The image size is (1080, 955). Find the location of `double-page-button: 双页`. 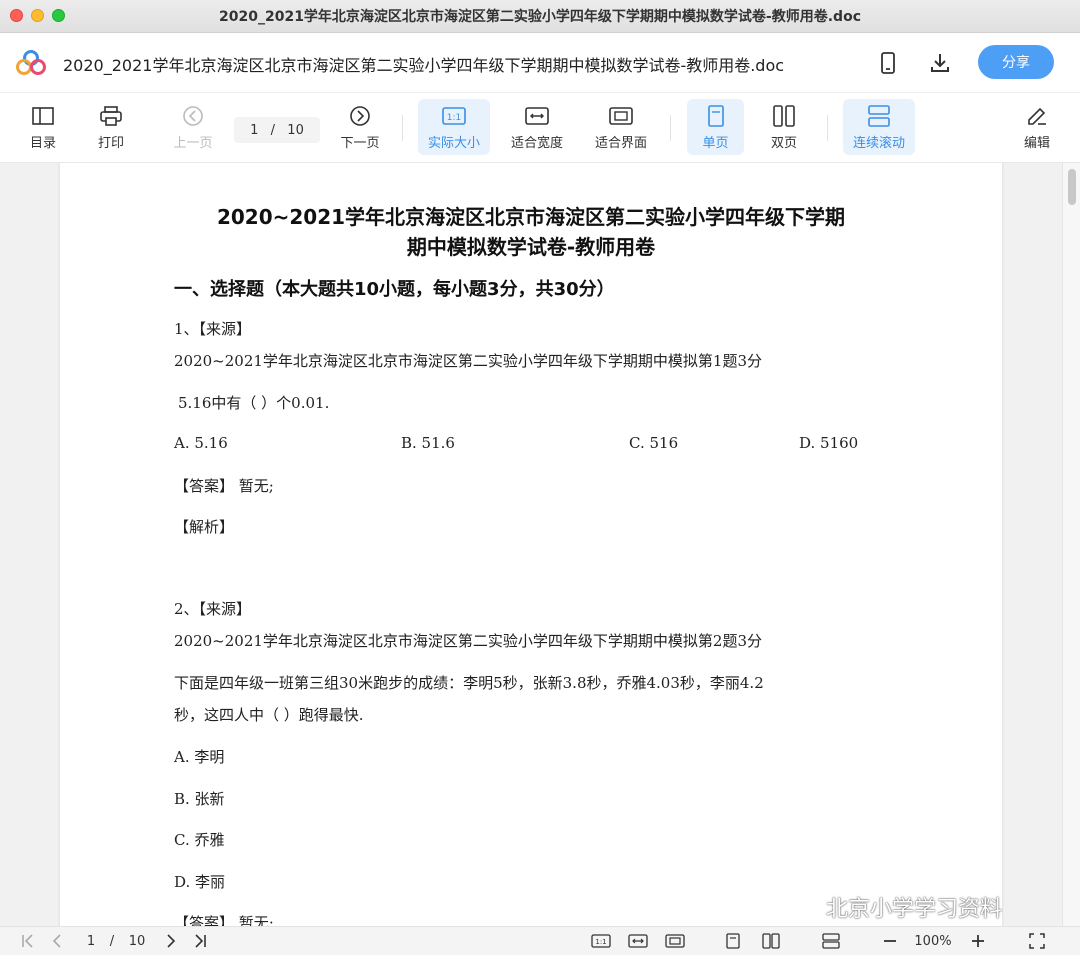

double-page-button: 双页 is located at coordinates (784, 127).